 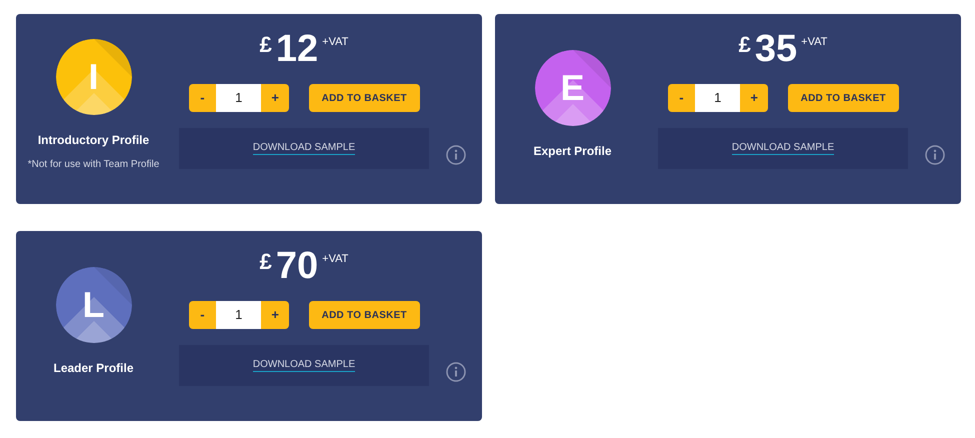 I want to click on product-name: Introductory Profile, so click(x=94, y=140).